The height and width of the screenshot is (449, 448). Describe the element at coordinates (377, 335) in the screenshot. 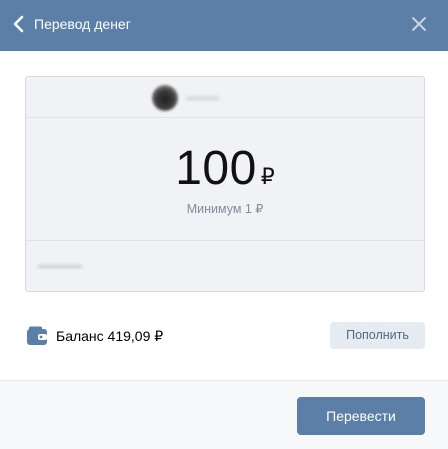

I see `topup-button: Пополнить` at that location.